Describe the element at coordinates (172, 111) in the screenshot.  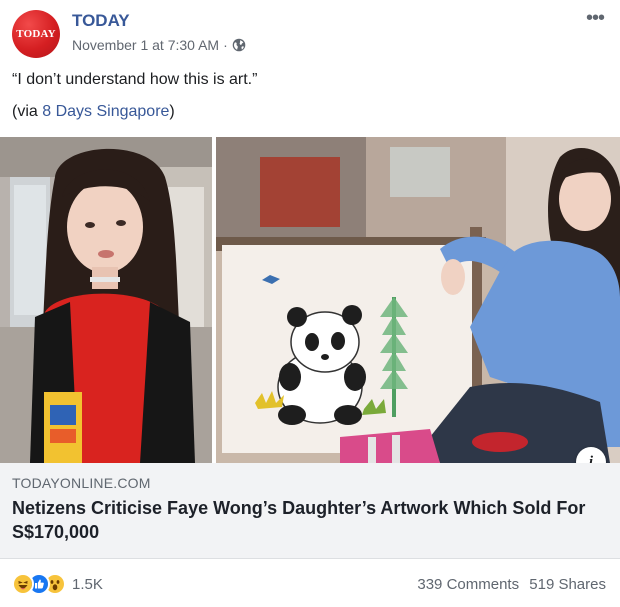
I see `via-suffix: )` at that location.